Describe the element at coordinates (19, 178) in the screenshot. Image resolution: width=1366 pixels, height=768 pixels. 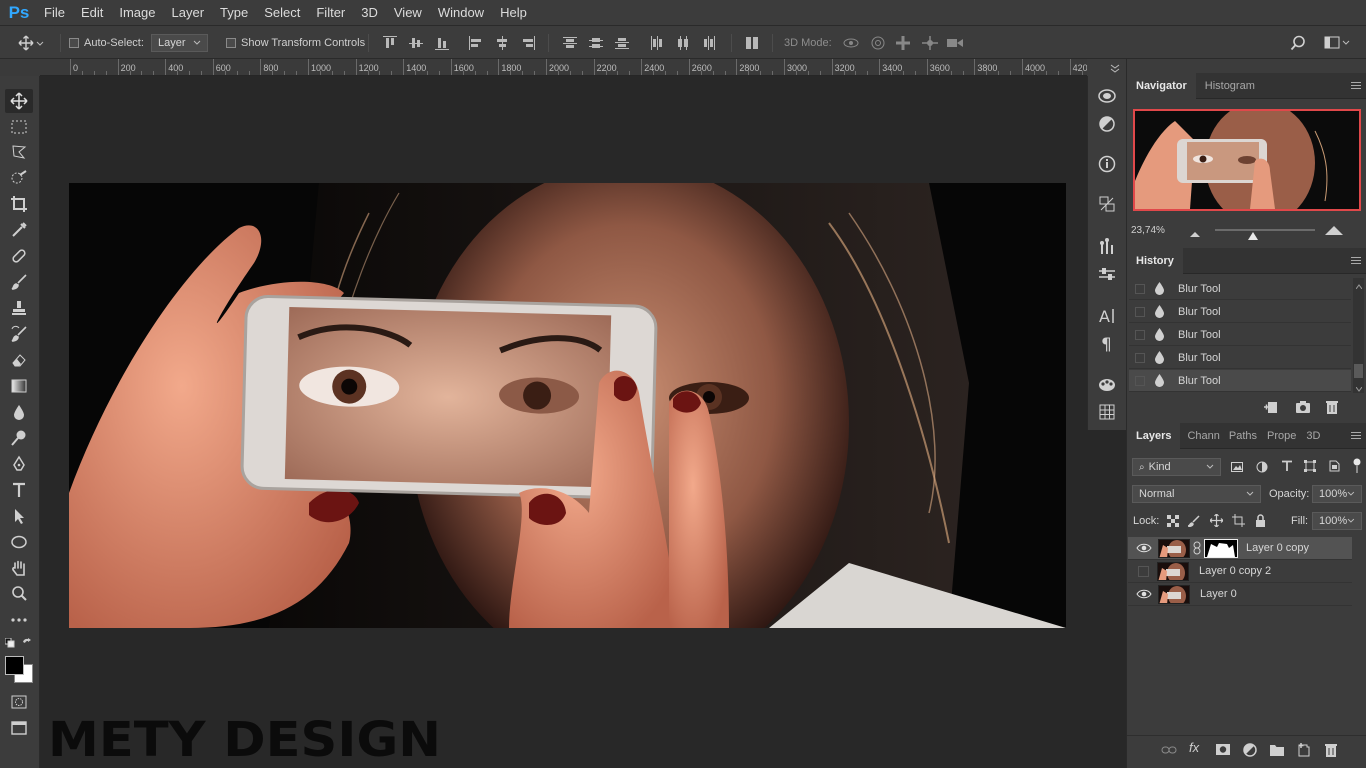
I see `quick-selection-tool-icon` at that location.